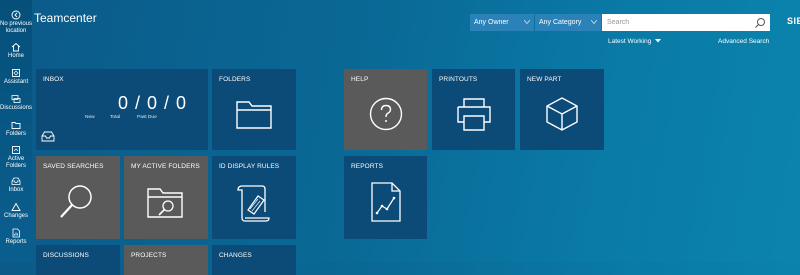 The height and width of the screenshot is (275, 800). What do you see at coordinates (153, 103) in the screenshot?
I see `inbox-counts: 0 / 0 / 0` at bounding box center [153, 103].